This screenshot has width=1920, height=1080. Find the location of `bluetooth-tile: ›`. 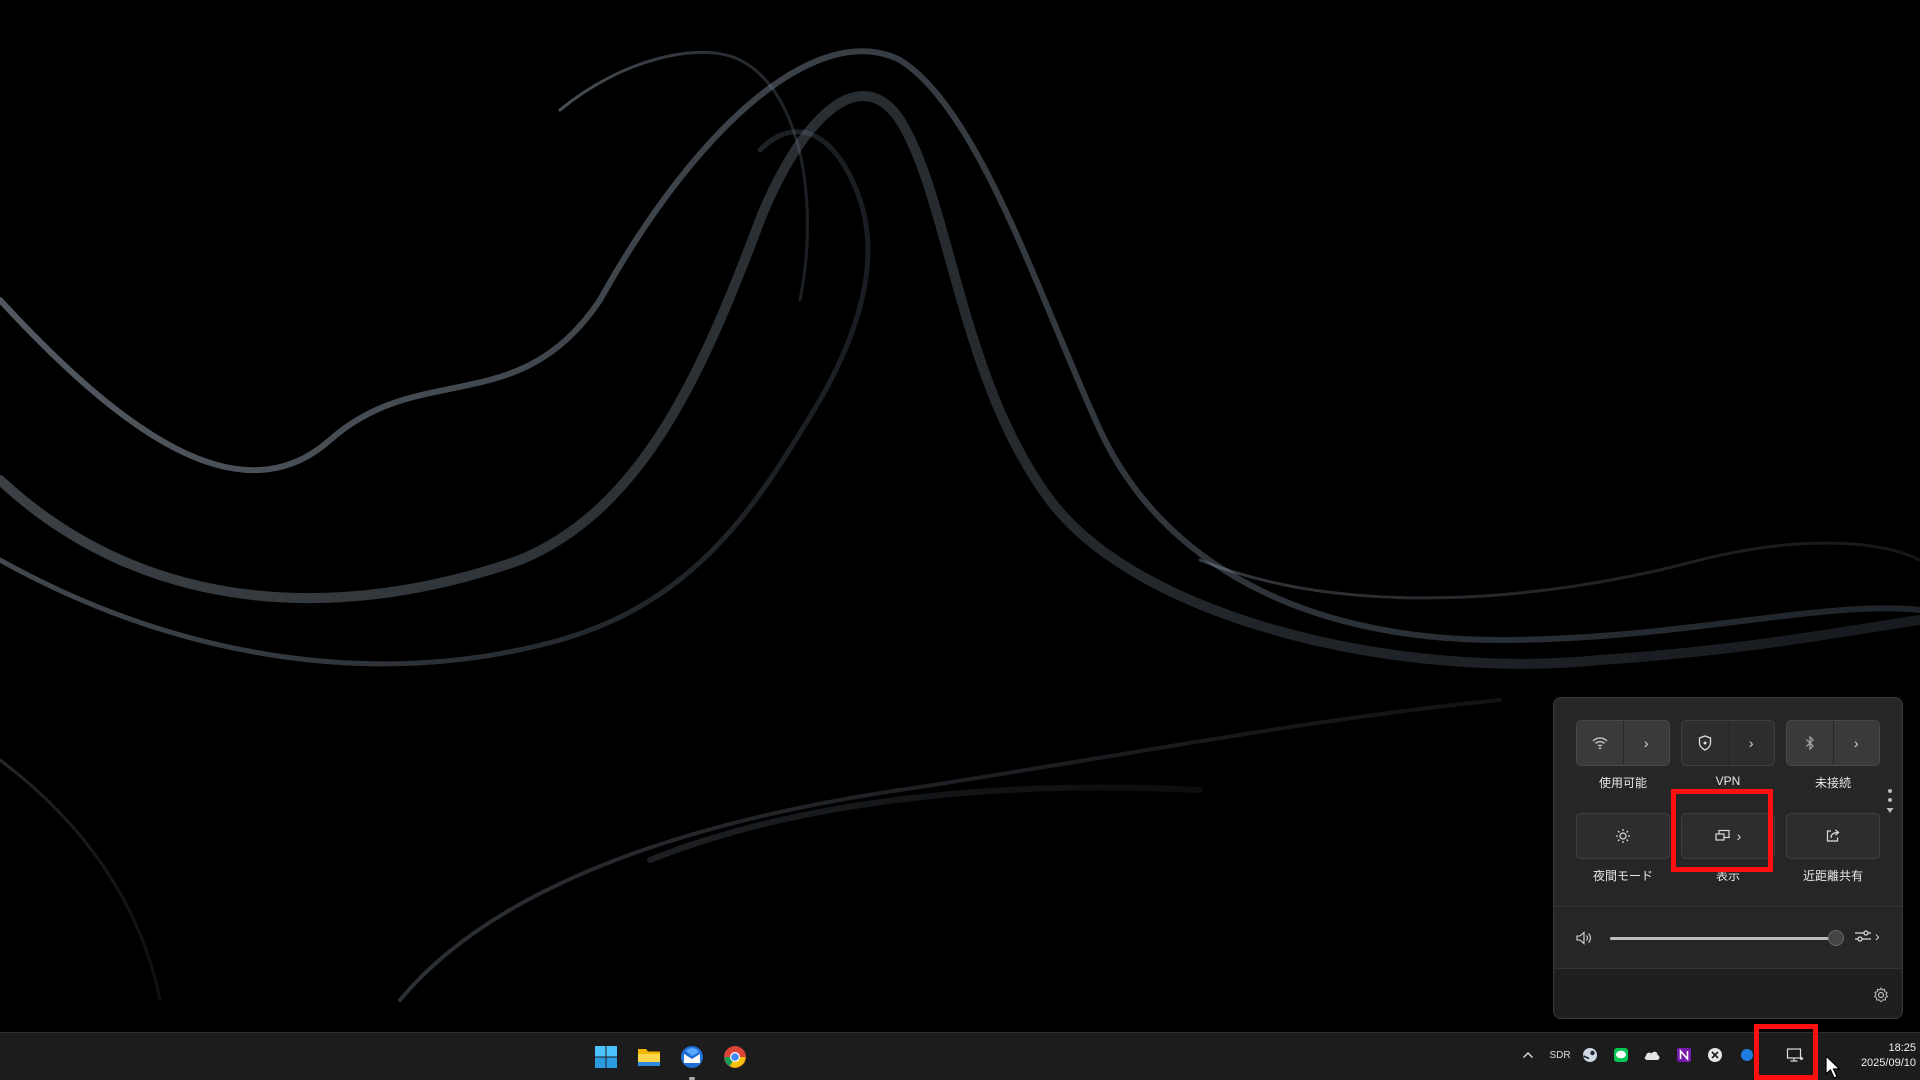

bluetooth-tile: › is located at coordinates (1833, 743).